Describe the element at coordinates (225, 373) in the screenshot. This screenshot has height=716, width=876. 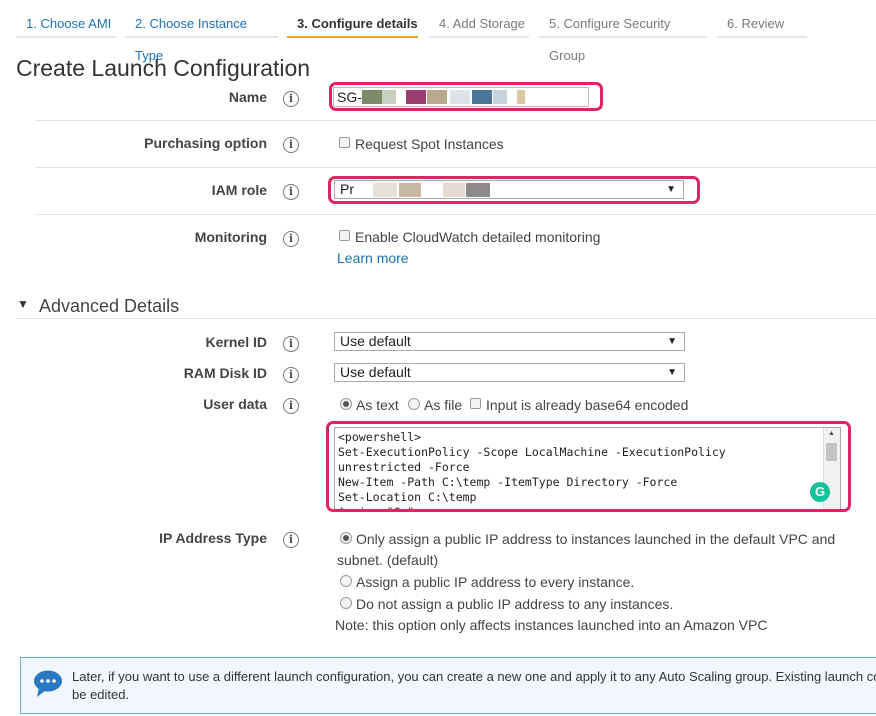
I see `ram-disk-id-label: RAM Disk ID` at that location.